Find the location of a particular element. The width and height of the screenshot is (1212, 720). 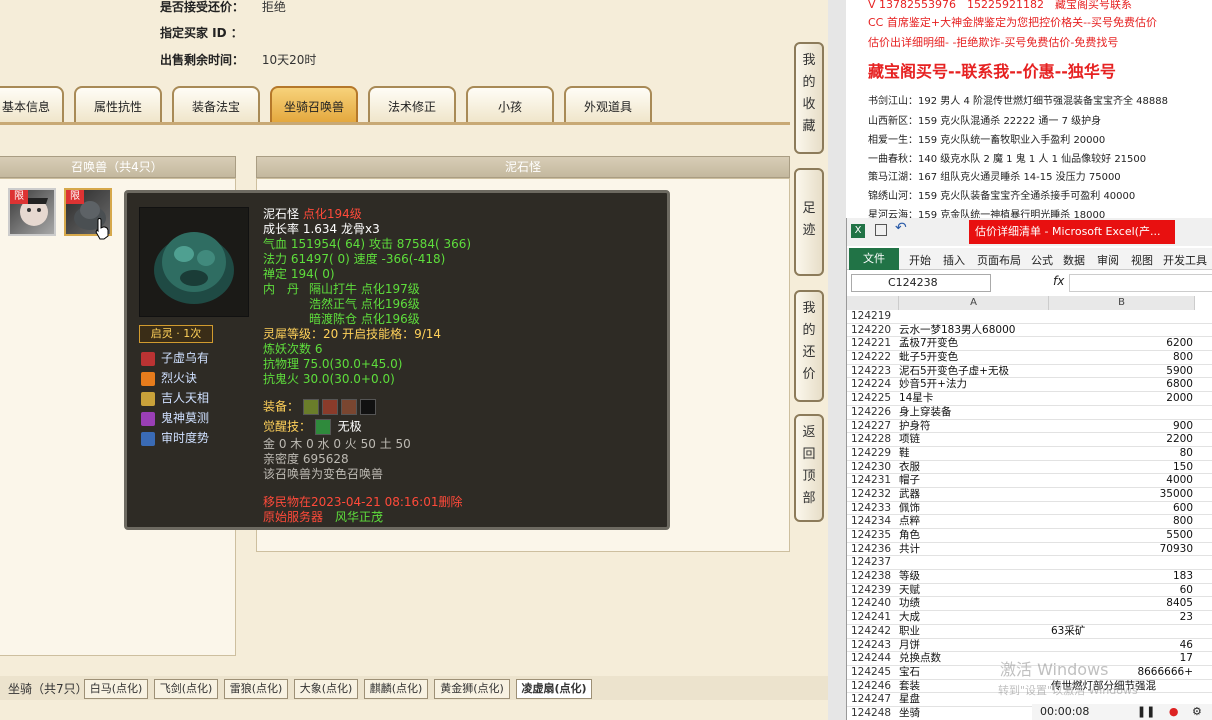

tab-equipment: 装备法宝 is located at coordinates (216, 105).